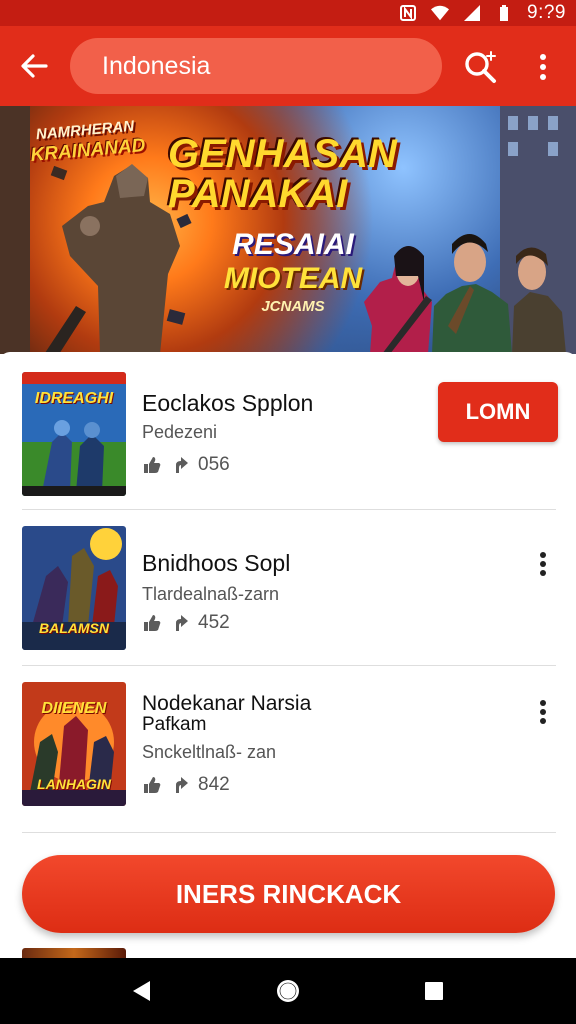  I want to click on search-sparkle-icon, so click(480, 67).